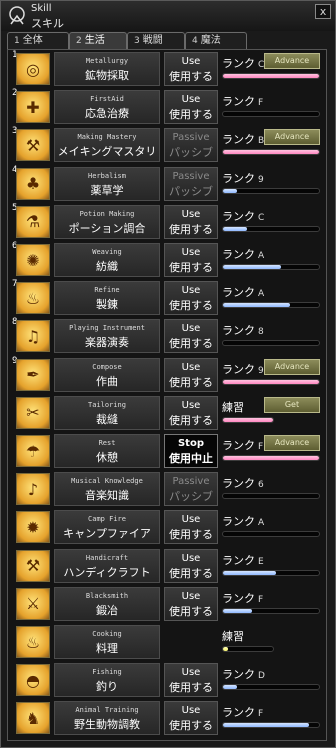 The height and width of the screenshot is (748, 336). What do you see at coordinates (107, 145) in the screenshot?
I see `skill-name-box: Making Mastery メイキングマスタリ` at bounding box center [107, 145].